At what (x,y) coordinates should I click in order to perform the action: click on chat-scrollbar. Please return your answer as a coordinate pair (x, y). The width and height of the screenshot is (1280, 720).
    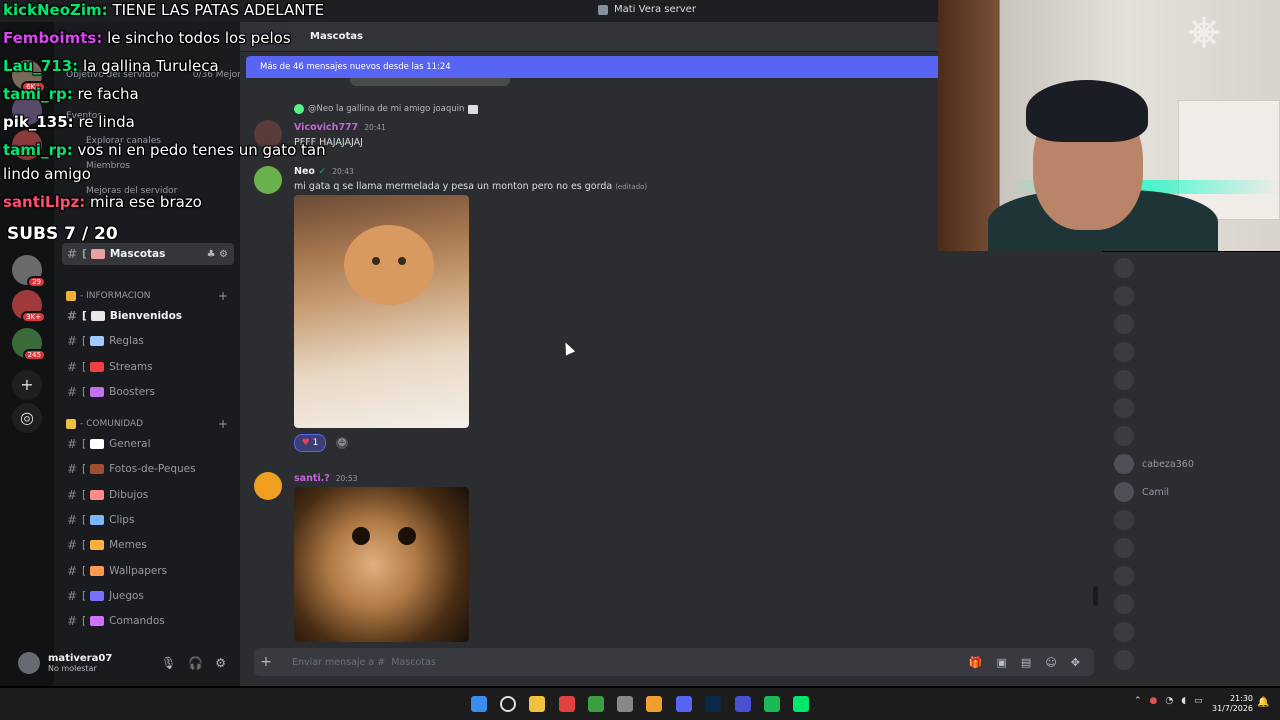
    Looking at the image, I should click on (1095, 596).